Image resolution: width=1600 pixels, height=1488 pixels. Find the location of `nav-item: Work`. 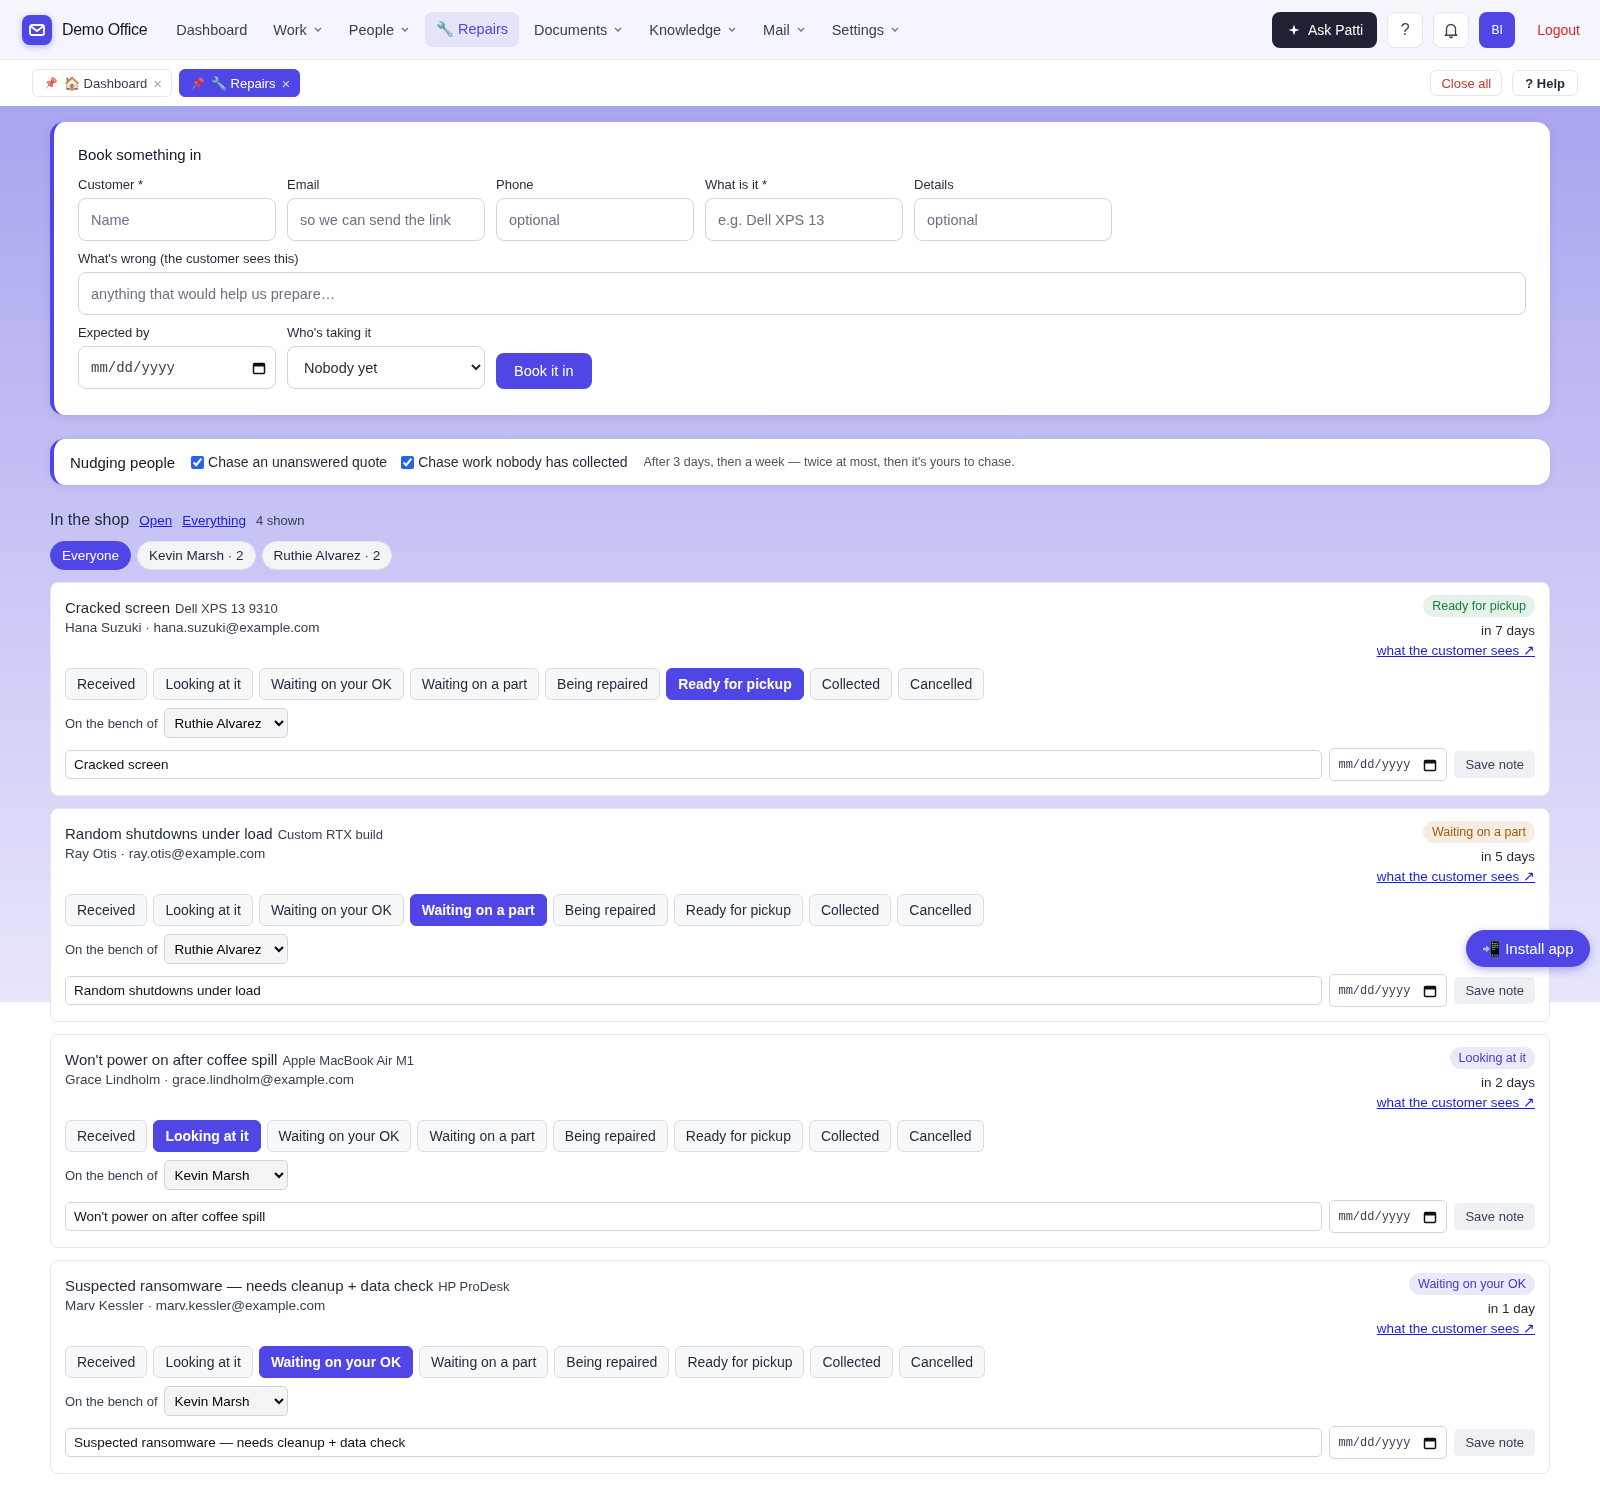

nav-item: Work is located at coordinates (298, 29).